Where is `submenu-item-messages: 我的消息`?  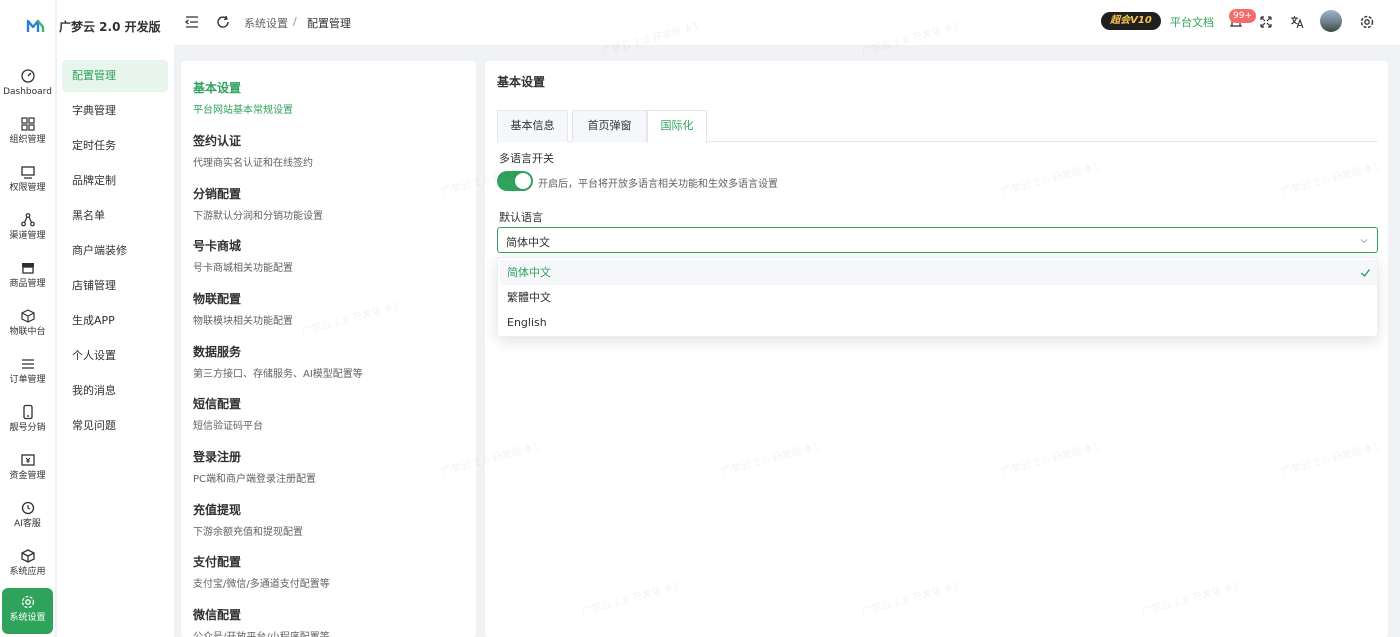 submenu-item-messages: 我的消息 is located at coordinates (115, 391).